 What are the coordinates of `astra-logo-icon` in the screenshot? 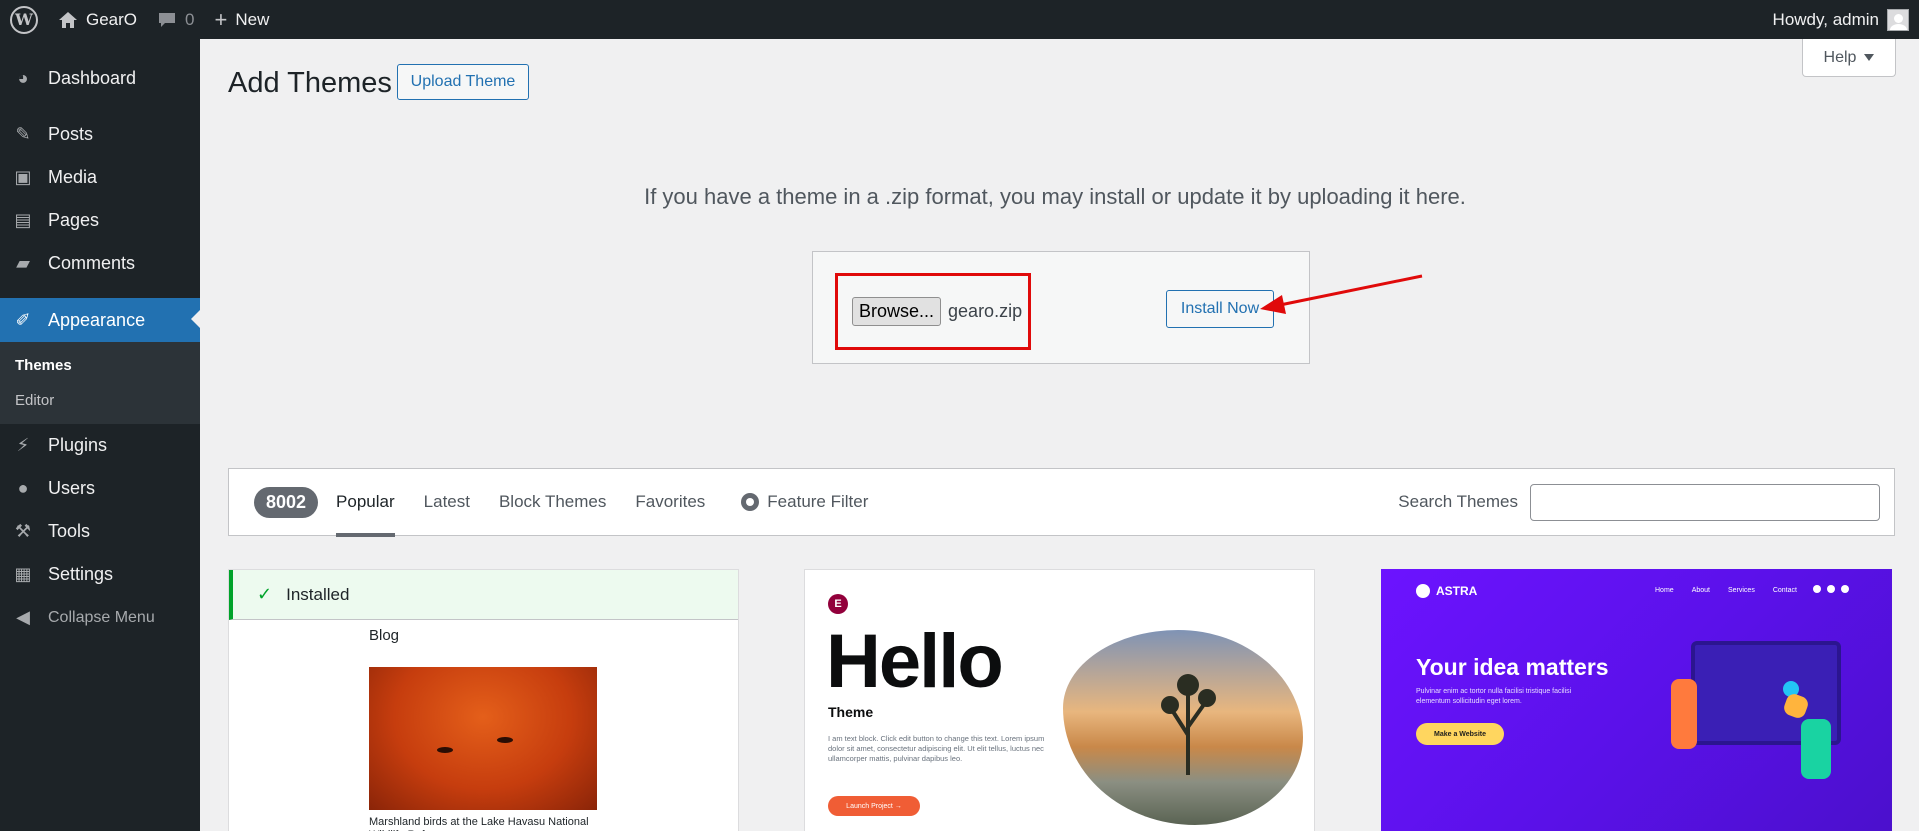 It's located at (1423, 591).